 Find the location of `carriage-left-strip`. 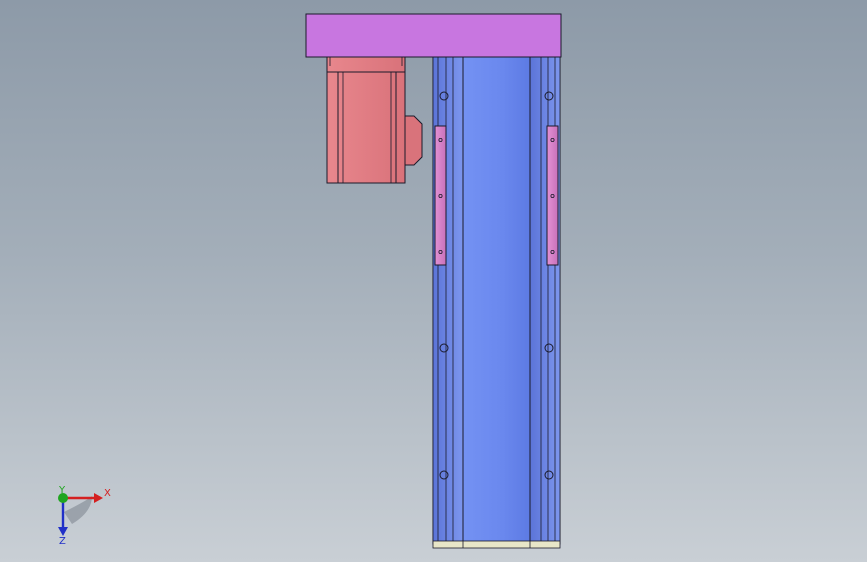

carriage-left-strip is located at coordinates (440, 195).